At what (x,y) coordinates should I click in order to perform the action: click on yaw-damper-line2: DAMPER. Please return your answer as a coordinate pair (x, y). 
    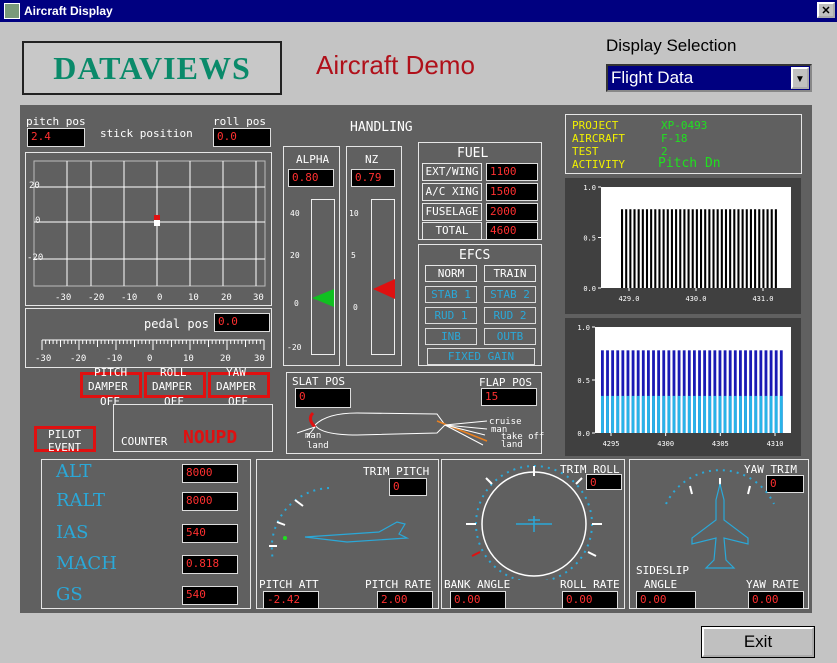
    Looking at the image, I should click on (236, 386).